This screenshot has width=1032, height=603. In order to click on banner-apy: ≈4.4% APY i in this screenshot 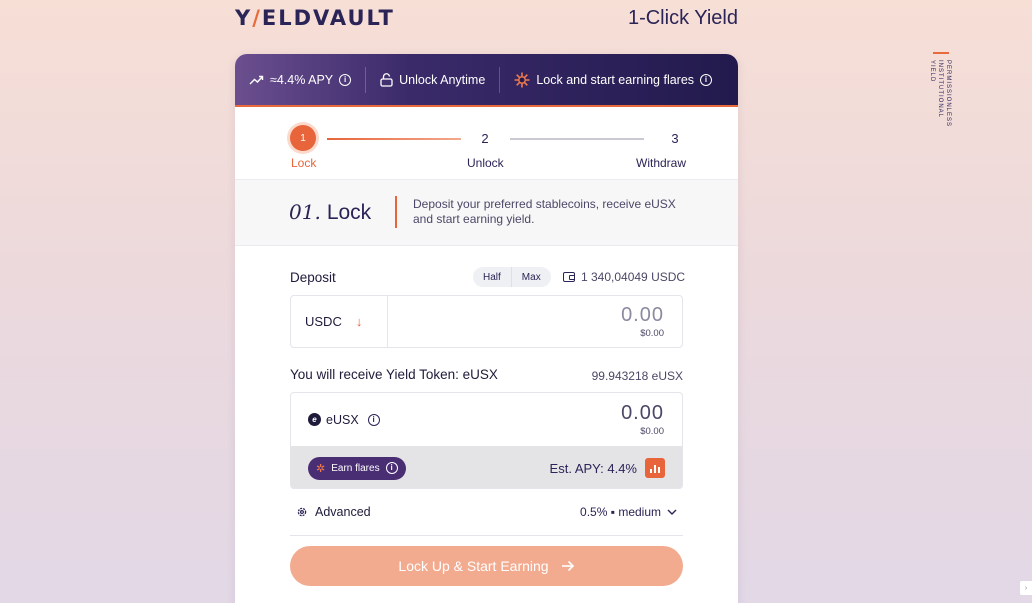, I will do `click(300, 80)`.